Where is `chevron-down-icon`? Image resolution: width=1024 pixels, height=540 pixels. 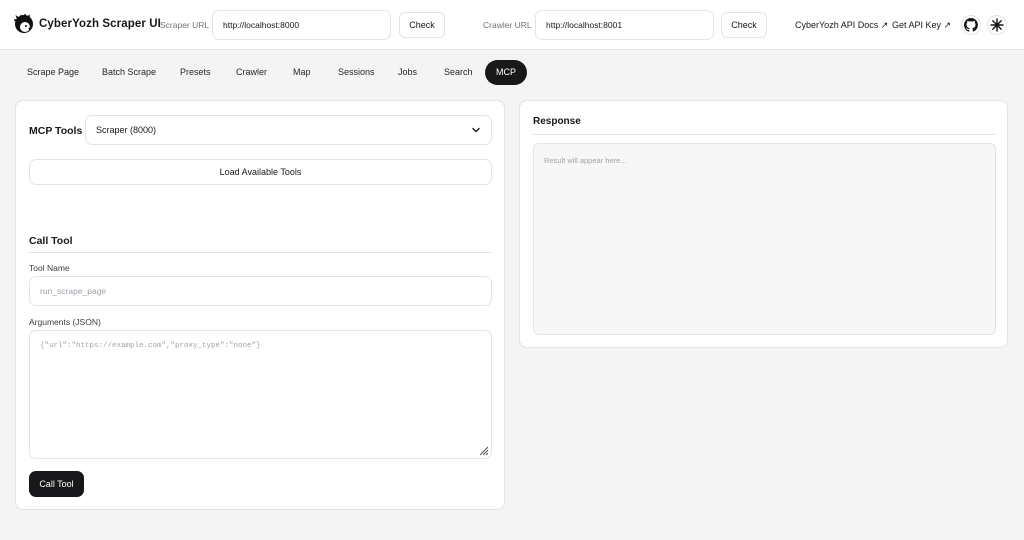 chevron-down-icon is located at coordinates (476, 130).